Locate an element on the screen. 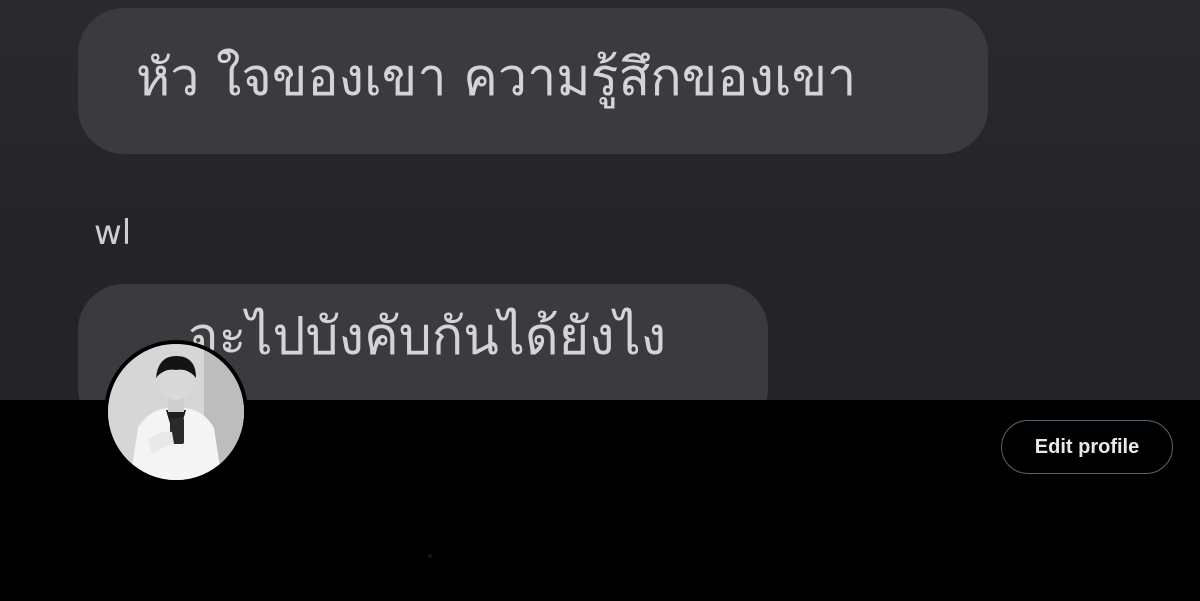  avatar is located at coordinates (176, 412).